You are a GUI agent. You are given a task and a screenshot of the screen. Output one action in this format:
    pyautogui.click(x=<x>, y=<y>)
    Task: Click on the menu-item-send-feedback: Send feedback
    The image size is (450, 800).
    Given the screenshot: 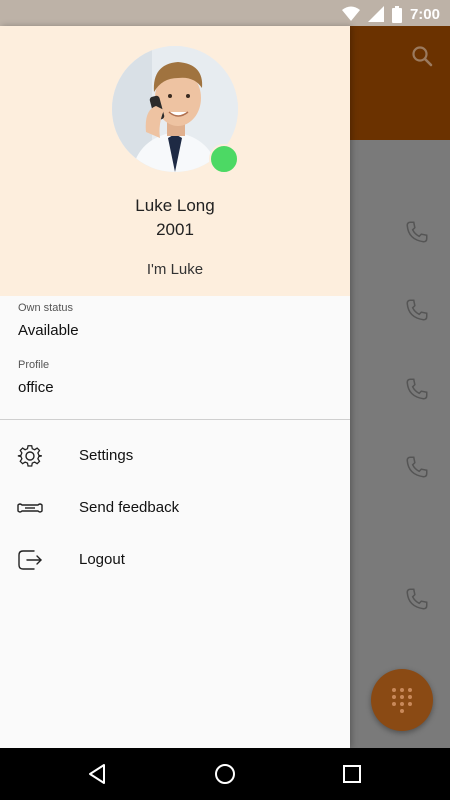 What is the action you would take?
    pyautogui.click(x=175, y=508)
    